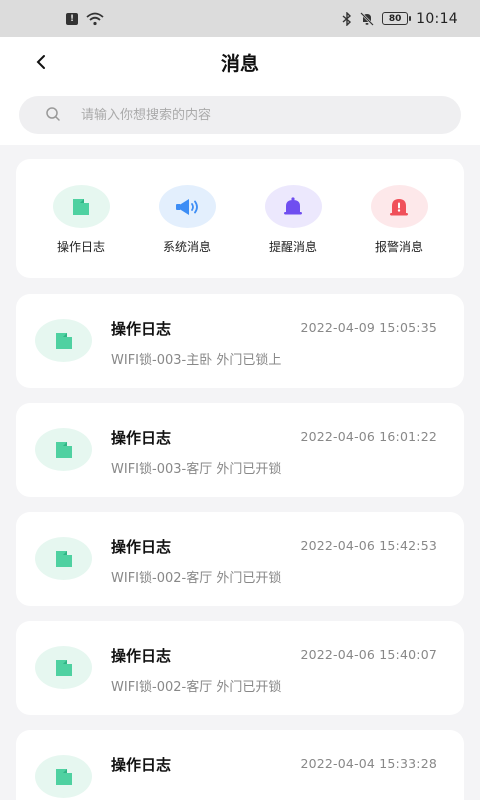  Describe the element at coordinates (196, 469) in the screenshot. I see `message-desc: WIFI锁-003-客厅 外门已开锁` at that location.